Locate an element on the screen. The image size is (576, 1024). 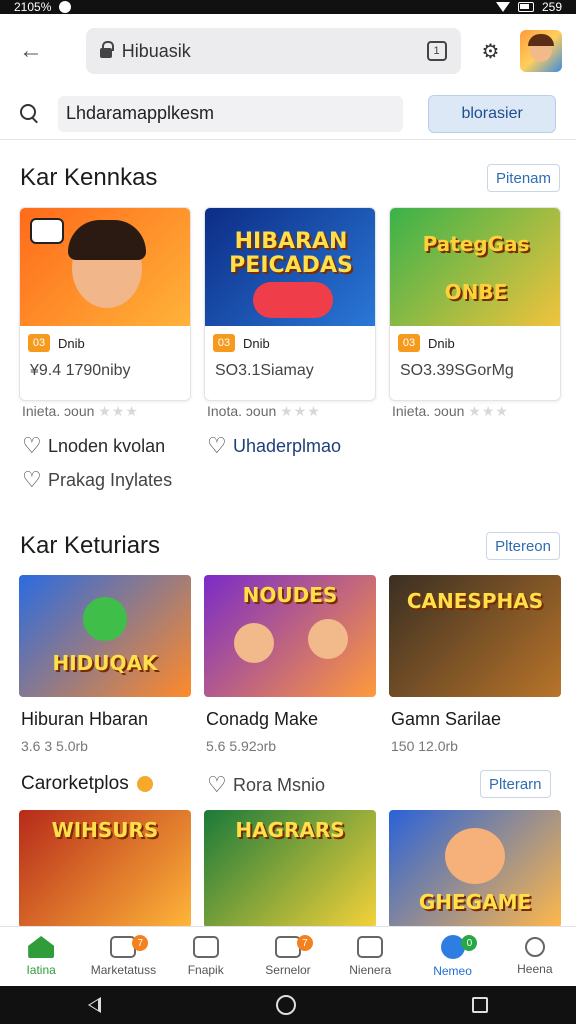
favorite-link-label: Lnoden kvolan is located at coordinates (107, 446).